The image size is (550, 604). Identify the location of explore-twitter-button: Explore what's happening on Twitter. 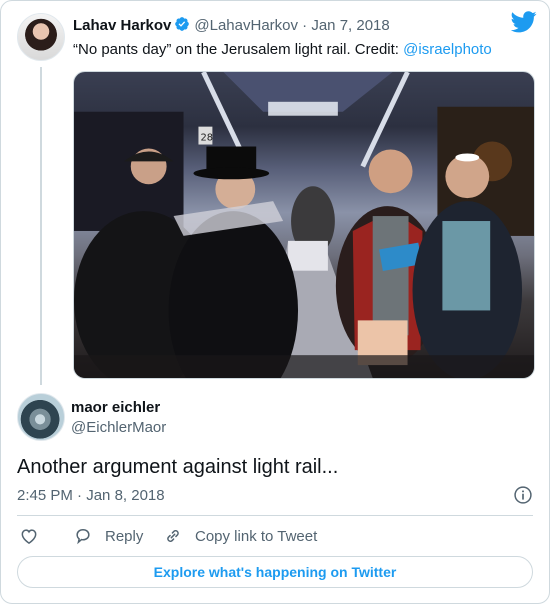
(275, 572).